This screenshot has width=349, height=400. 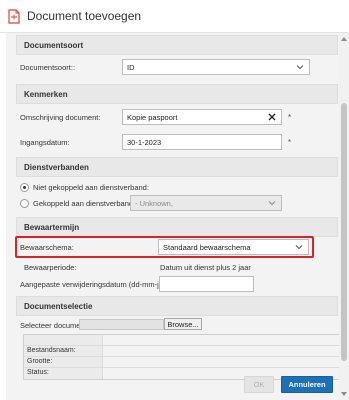 What do you see at coordinates (207, 247) in the screenshot?
I see `bewaarschema-value: Standaard bewaarschema` at bounding box center [207, 247].